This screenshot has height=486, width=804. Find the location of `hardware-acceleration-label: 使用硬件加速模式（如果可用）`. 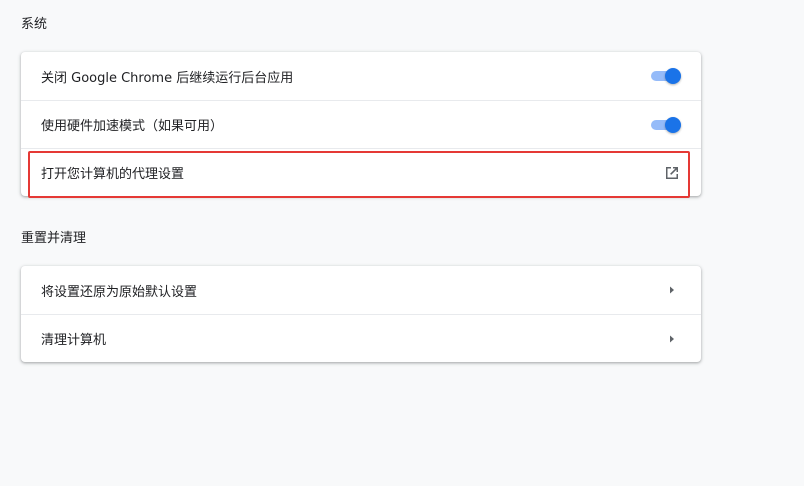

hardware-acceleration-label: 使用硬件加速模式（如果可用） is located at coordinates (132, 126).